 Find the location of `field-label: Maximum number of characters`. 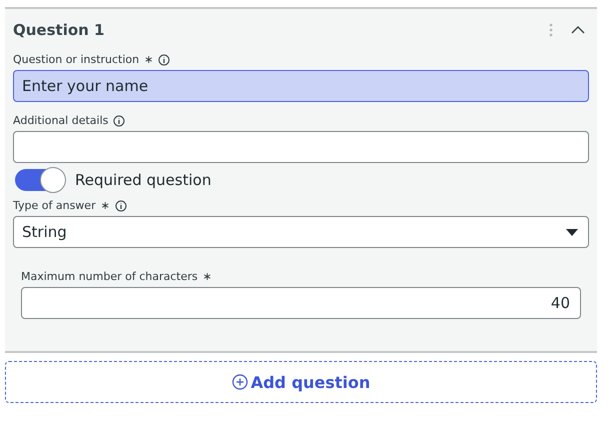

field-label: Maximum number of characters is located at coordinates (109, 276).